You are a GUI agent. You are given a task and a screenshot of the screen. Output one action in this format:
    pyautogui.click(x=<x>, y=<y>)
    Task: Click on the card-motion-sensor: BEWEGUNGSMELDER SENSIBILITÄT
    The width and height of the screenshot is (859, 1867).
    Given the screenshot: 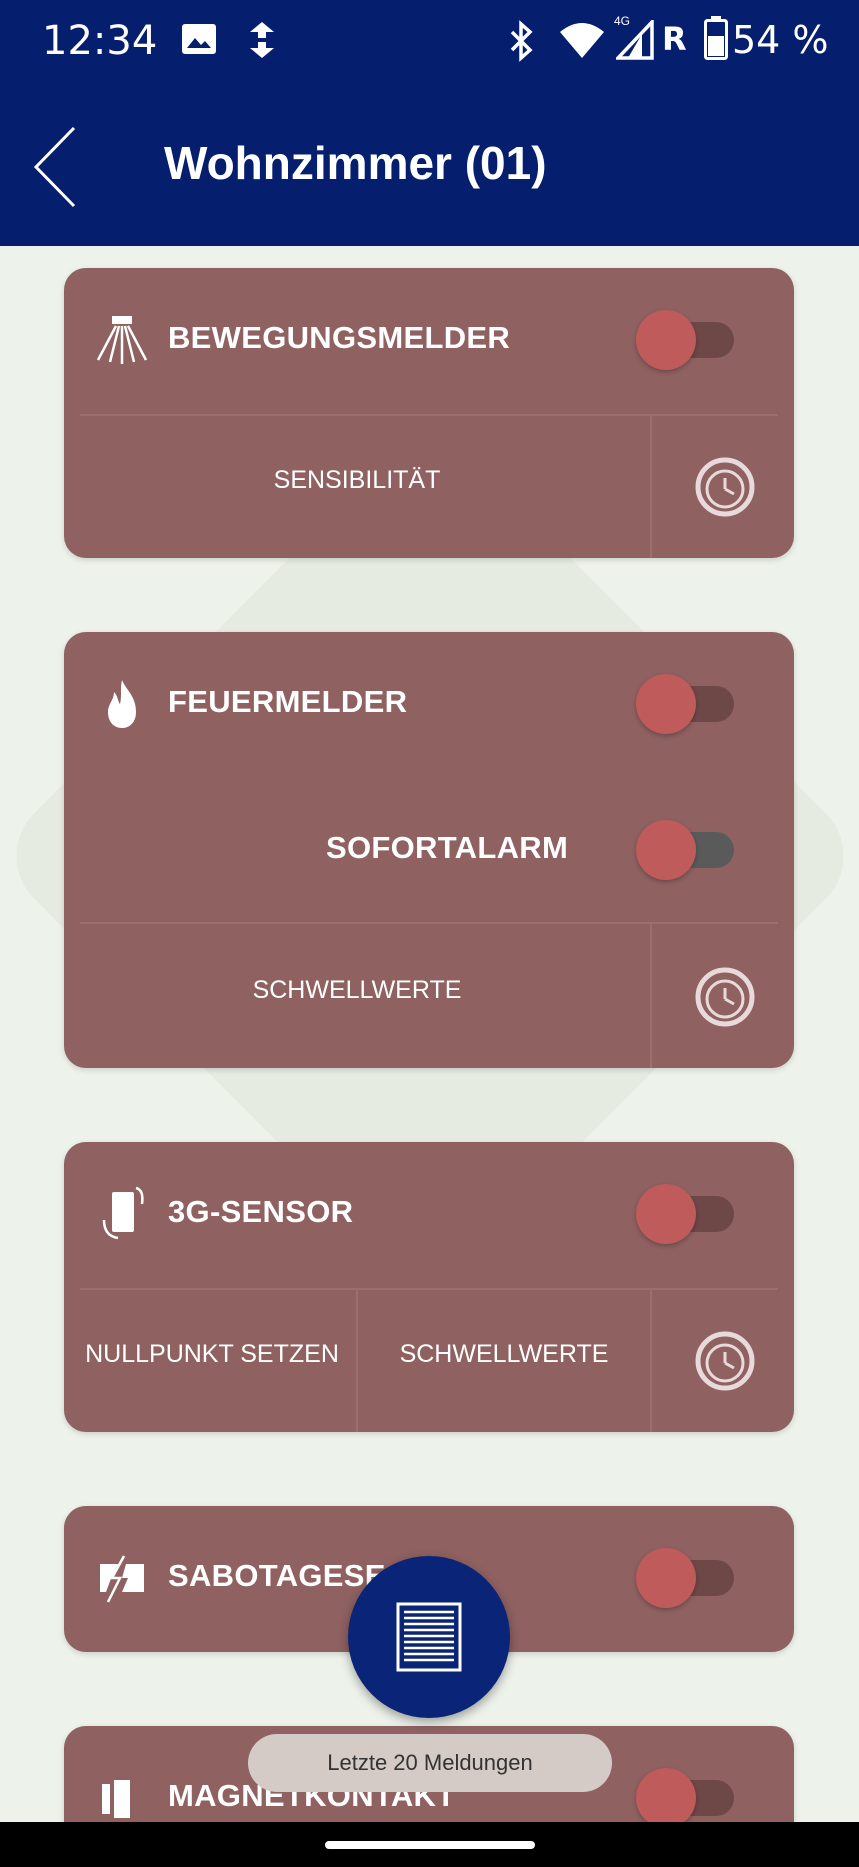 What is the action you would take?
    pyautogui.click(x=429, y=413)
    